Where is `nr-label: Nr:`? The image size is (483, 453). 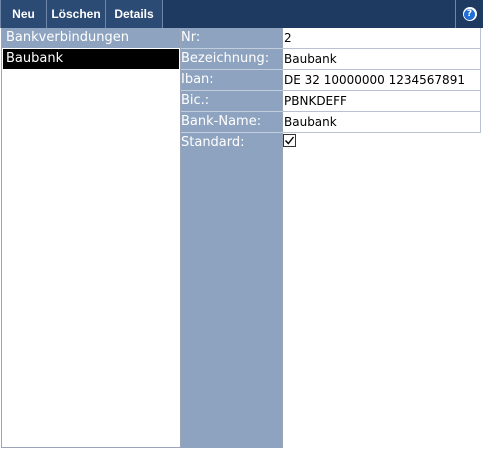 nr-label: Nr: is located at coordinates (232, 38).